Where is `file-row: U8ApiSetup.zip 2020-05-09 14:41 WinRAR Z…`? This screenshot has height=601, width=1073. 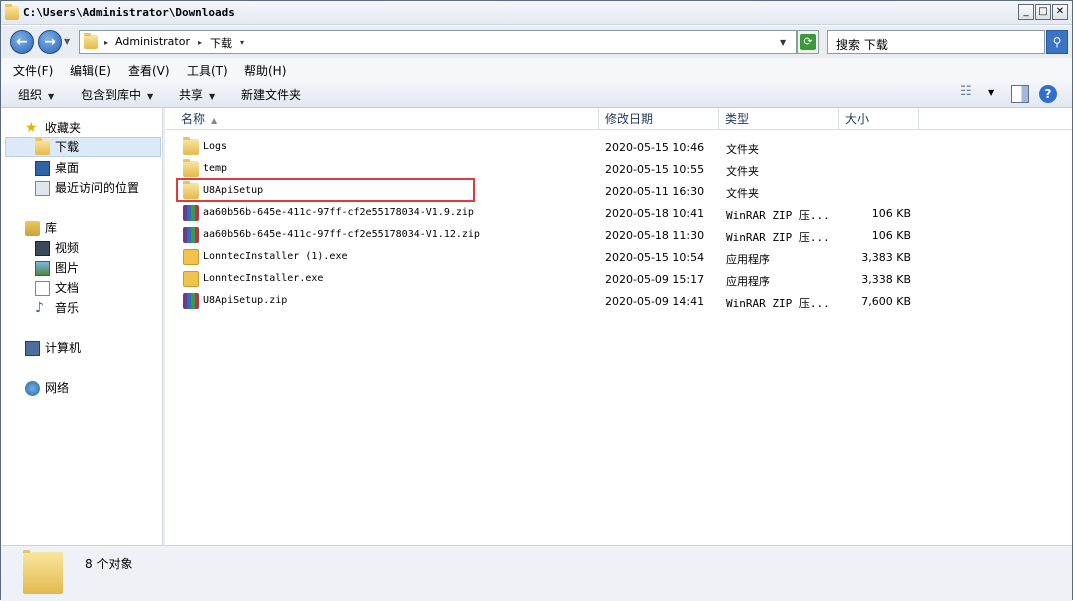
file-row: U8ApiSetup.zip 2020-05-09 14:41 WinRAR Z… is located at coordinates (618, 301).